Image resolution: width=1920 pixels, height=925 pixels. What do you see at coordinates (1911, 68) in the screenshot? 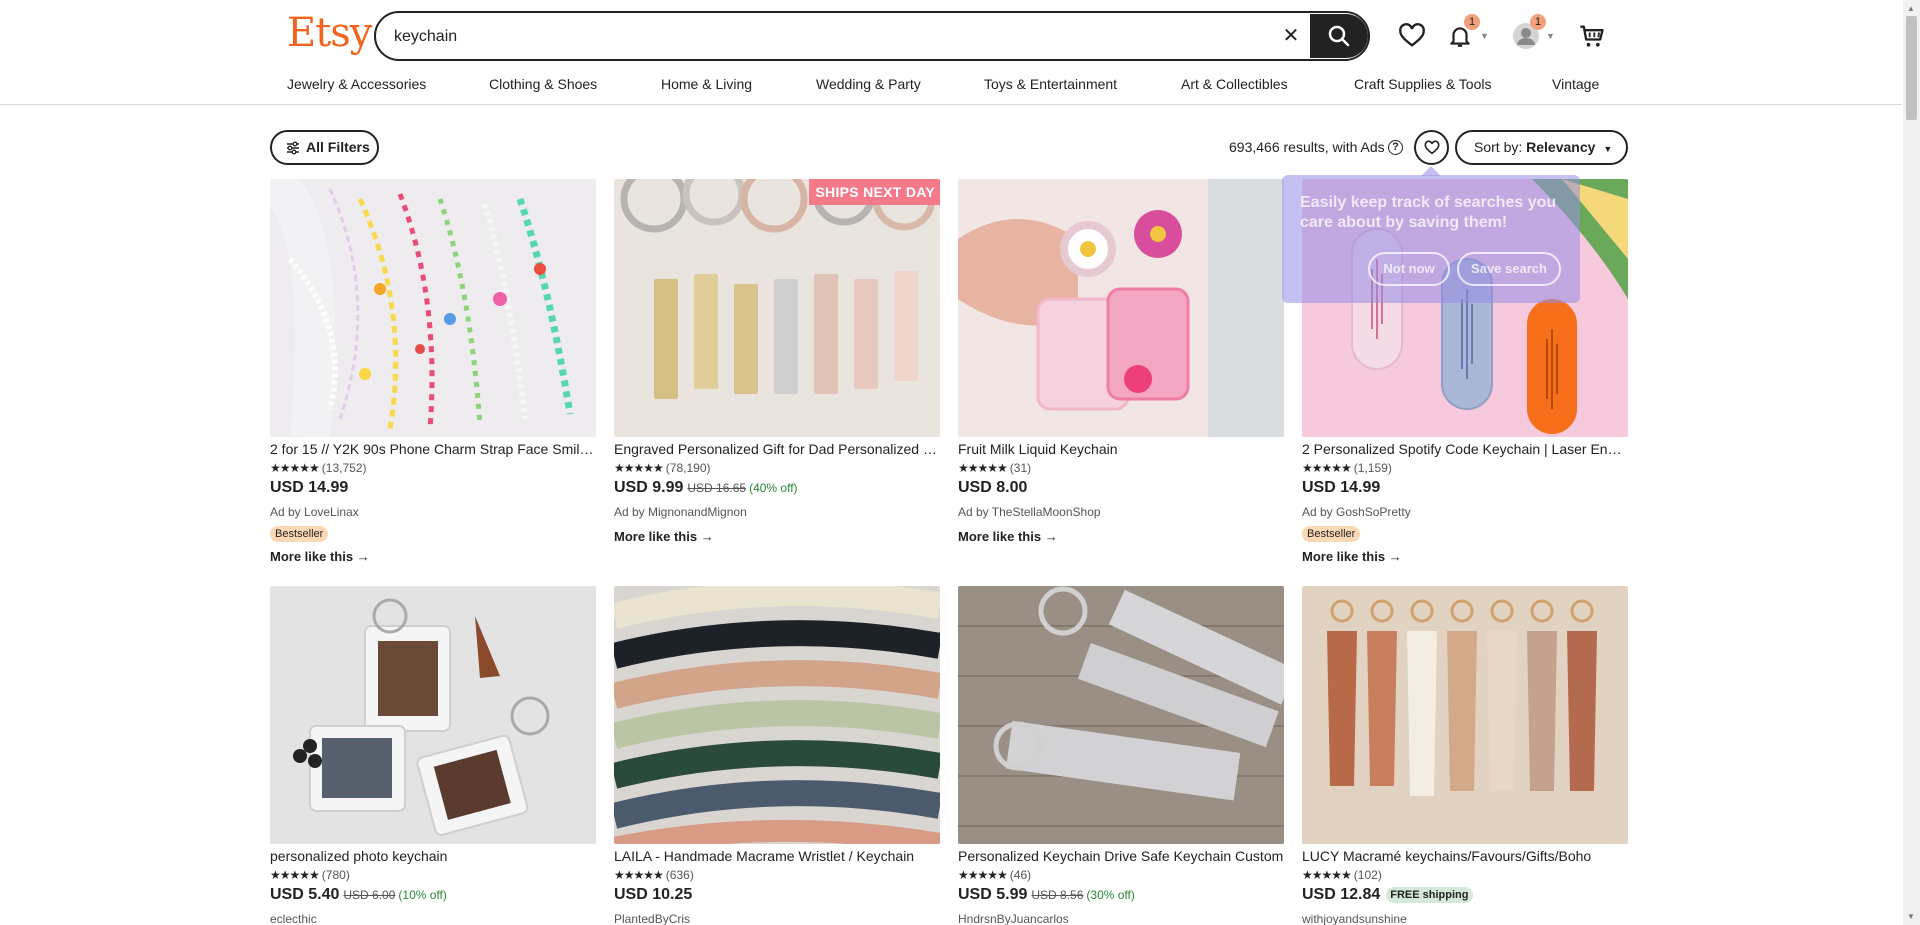
I see `scrollbar-thumb` at bounding box center [1911, 68].